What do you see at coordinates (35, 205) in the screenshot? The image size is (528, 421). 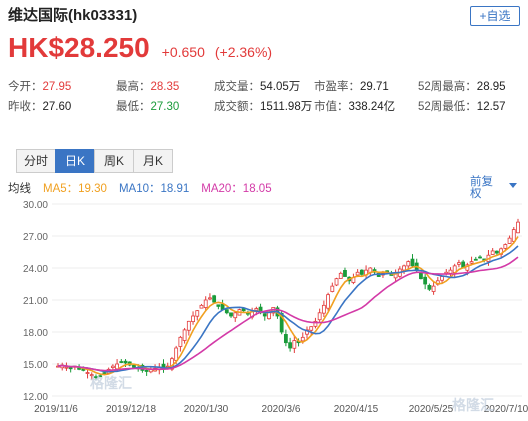 I see `y-tick-label: 30.00` at bounding box center [35, 205].